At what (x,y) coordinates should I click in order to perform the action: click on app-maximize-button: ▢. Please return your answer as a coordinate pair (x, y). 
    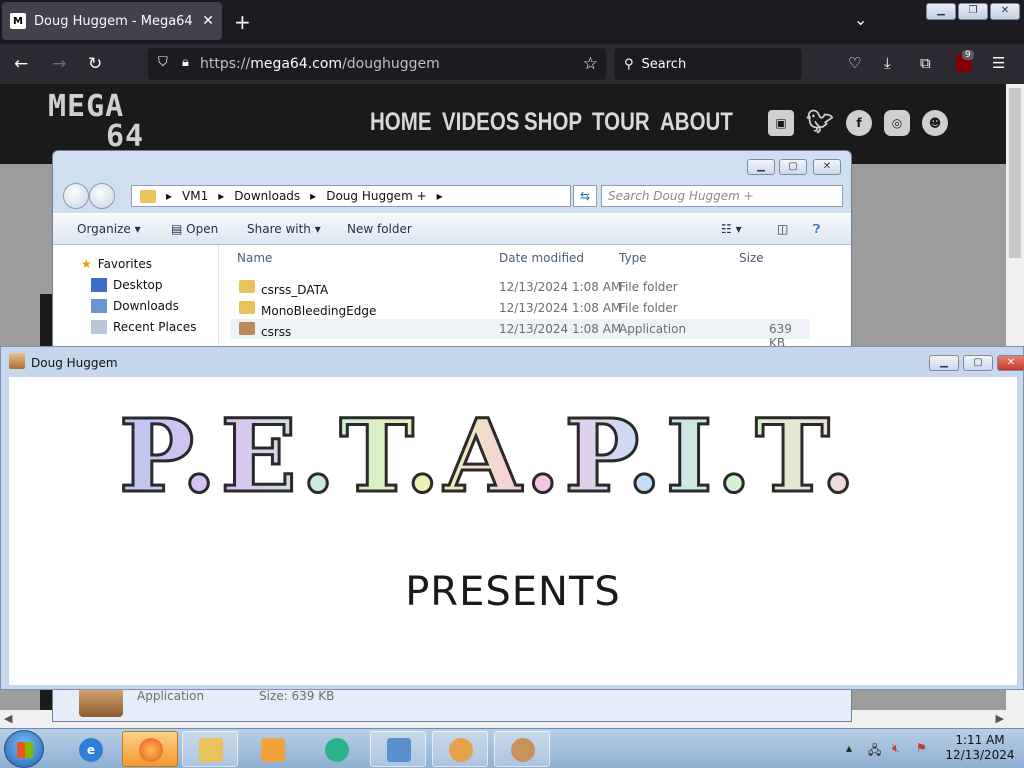
    Looking at the image, I should click on (978, 363).